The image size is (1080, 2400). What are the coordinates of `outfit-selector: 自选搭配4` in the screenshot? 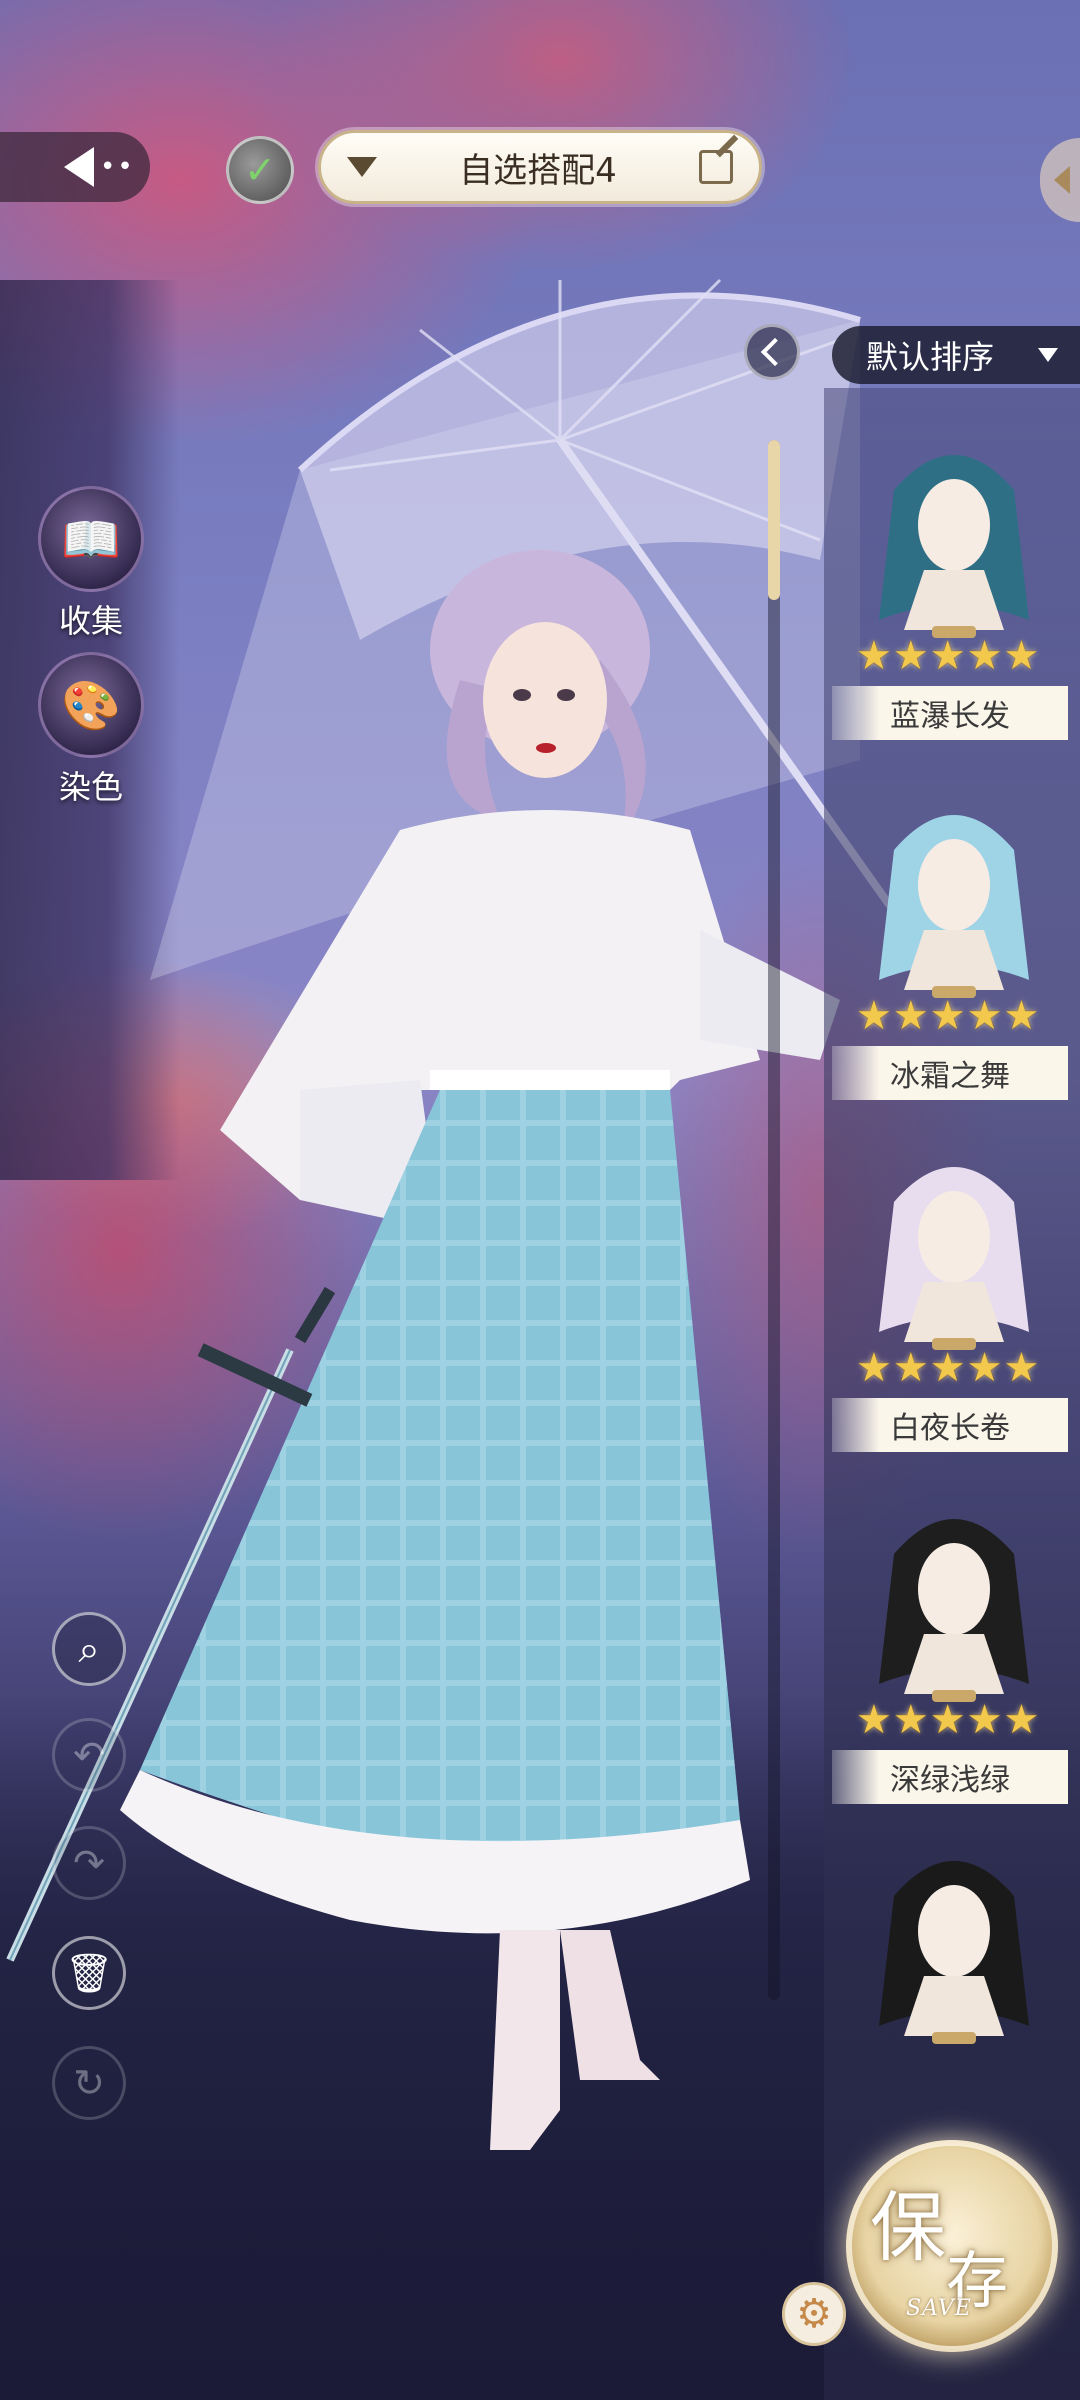 It's located at (540, 167).